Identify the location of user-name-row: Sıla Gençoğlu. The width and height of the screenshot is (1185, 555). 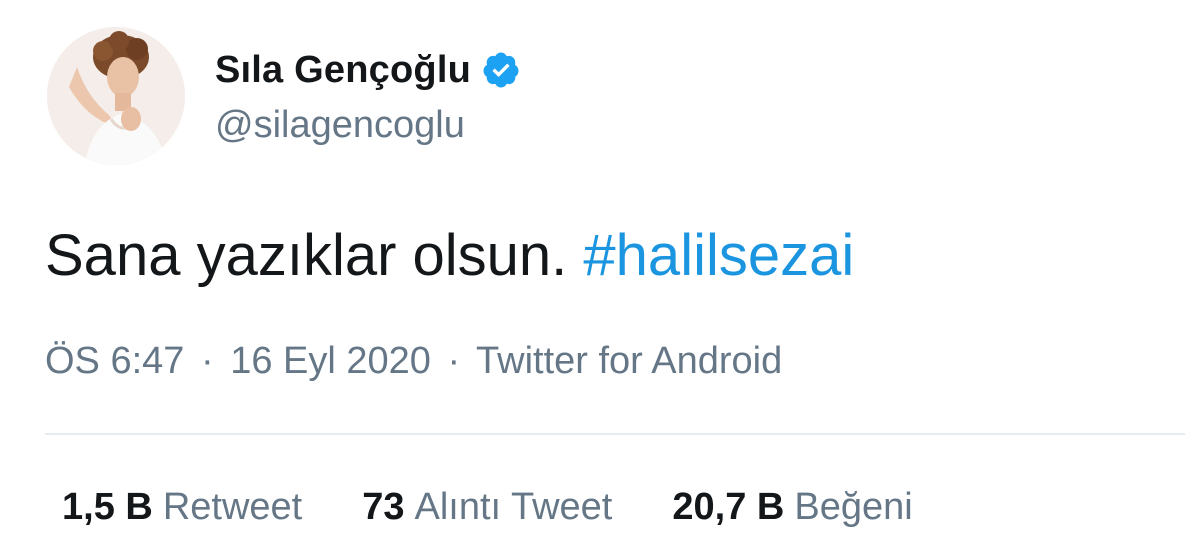
(368, 70).